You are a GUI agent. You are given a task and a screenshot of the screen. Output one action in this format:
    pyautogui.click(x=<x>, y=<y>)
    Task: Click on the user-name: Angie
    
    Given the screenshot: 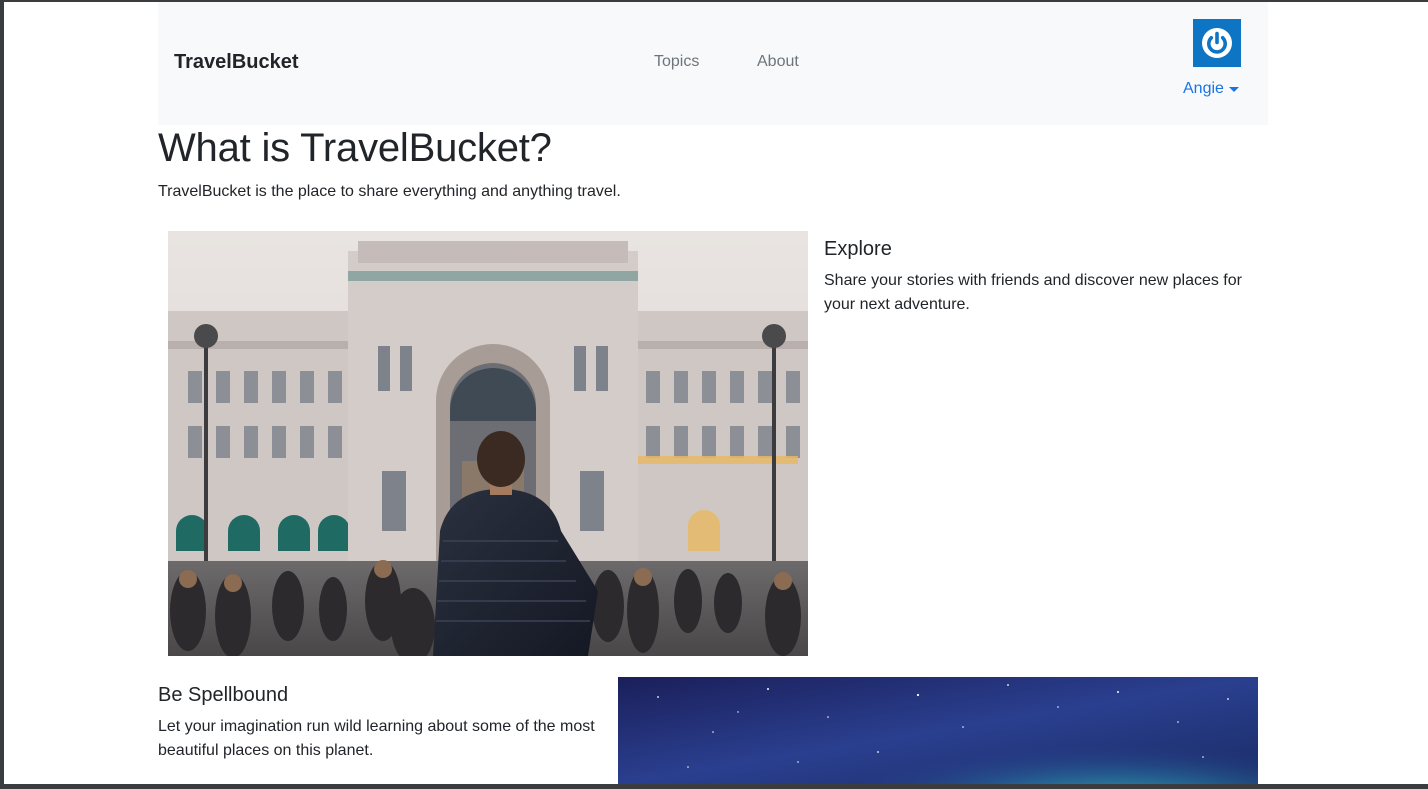 What is the action you would take?
    pyautogui.click(x=1203, y=88)
    